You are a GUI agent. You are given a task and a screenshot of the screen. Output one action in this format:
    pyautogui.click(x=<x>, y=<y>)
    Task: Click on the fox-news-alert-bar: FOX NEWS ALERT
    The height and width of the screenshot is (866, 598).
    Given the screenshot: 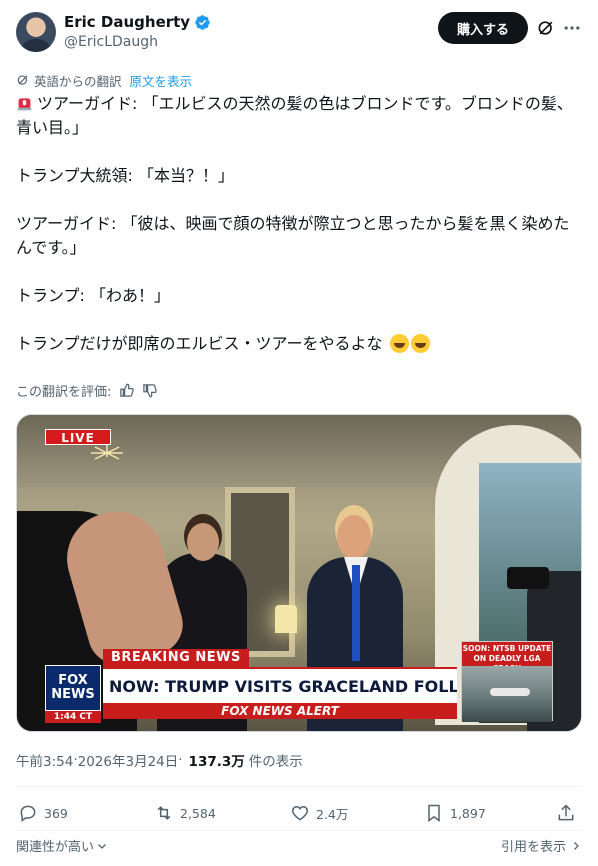 What is the action you would take?
    pyautogui.click(x=280, y=711)
    